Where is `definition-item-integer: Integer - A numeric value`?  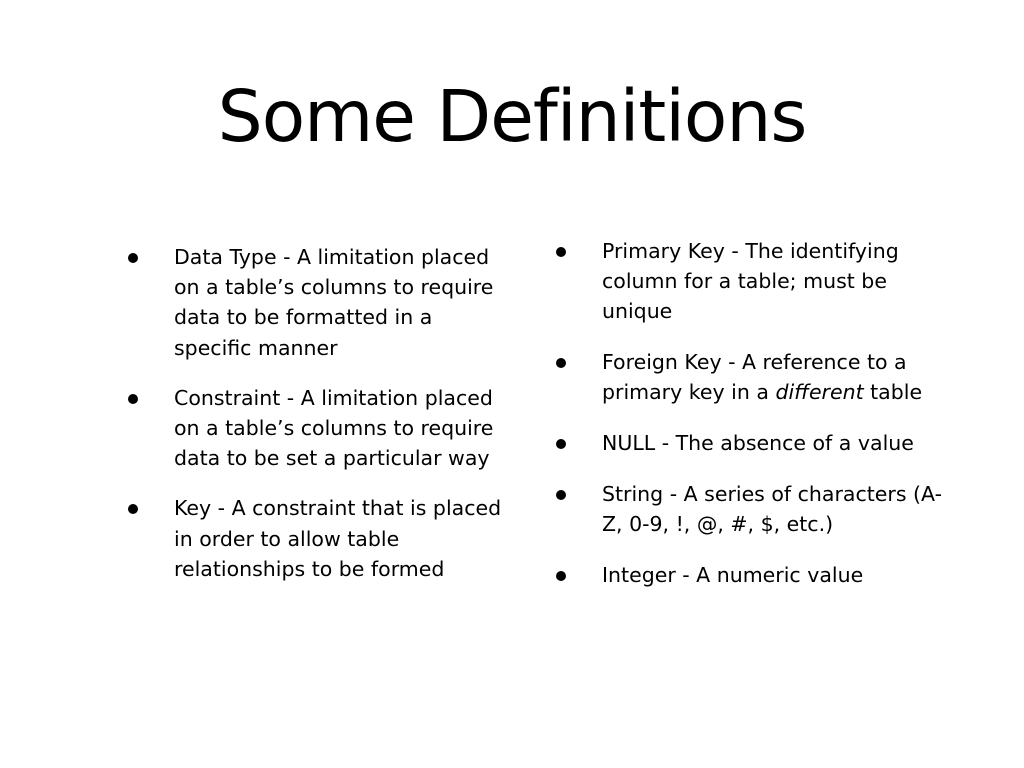
definition-item-integer: Integer - A numeric value is located at coordinates (756, 575).